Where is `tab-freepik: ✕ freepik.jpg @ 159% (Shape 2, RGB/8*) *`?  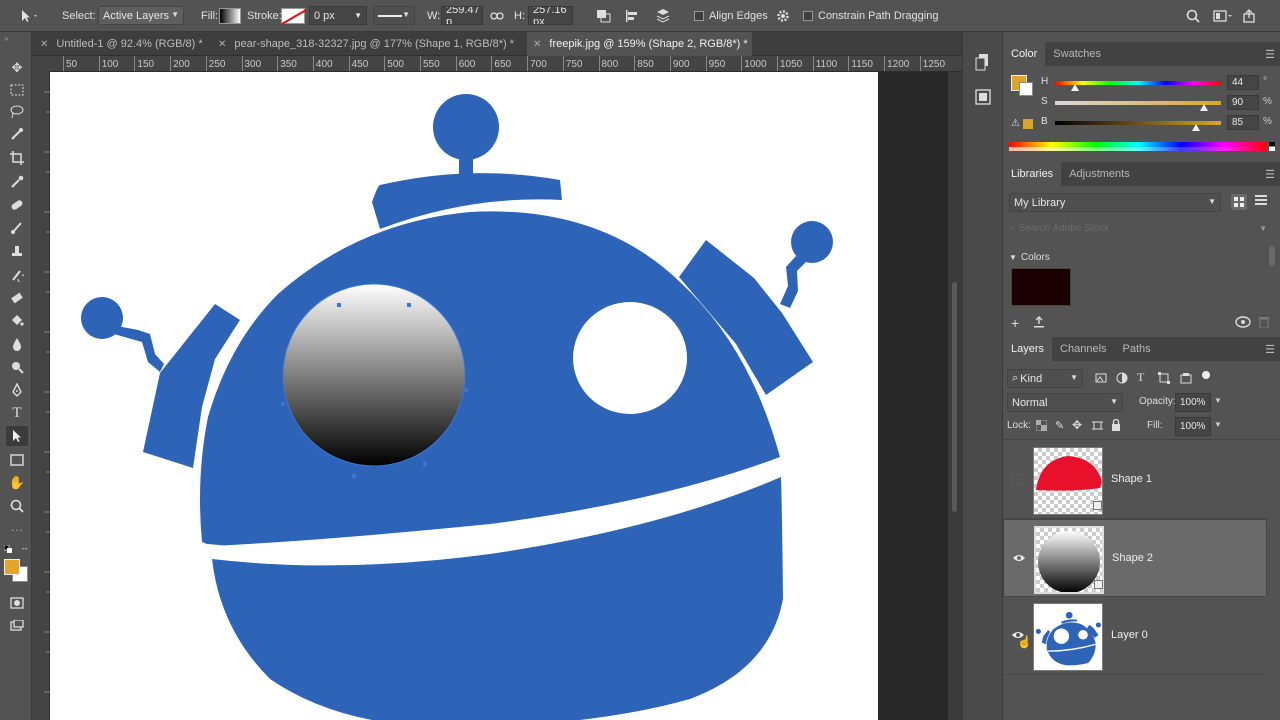
tab-freepik: ✕ freepik.jpg @ 159% (Shape 2, RGB/8*) * is located at coordinates (639, 44).